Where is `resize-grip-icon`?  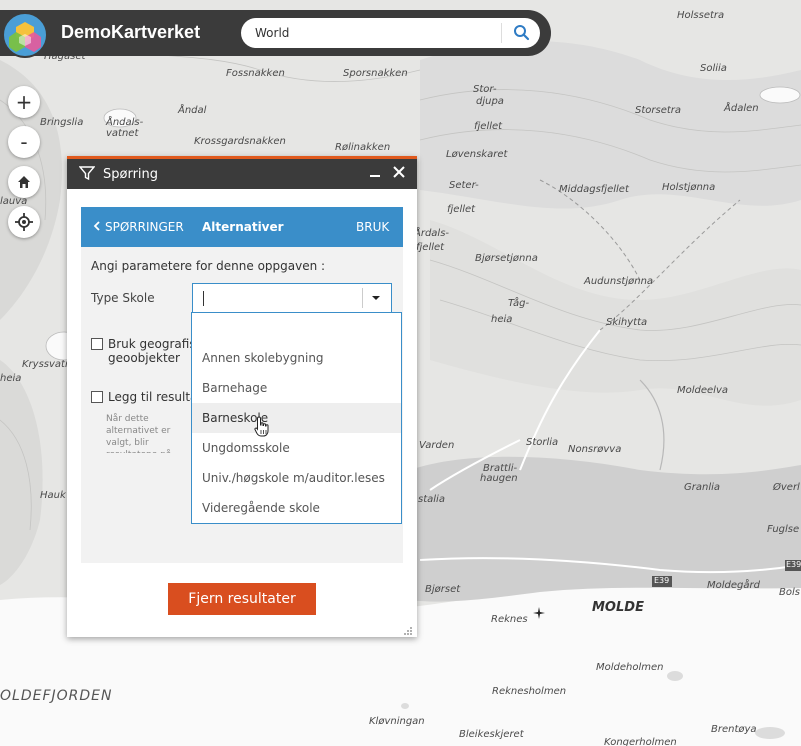
resize-grip-icon is located at coordinates (408, 631).